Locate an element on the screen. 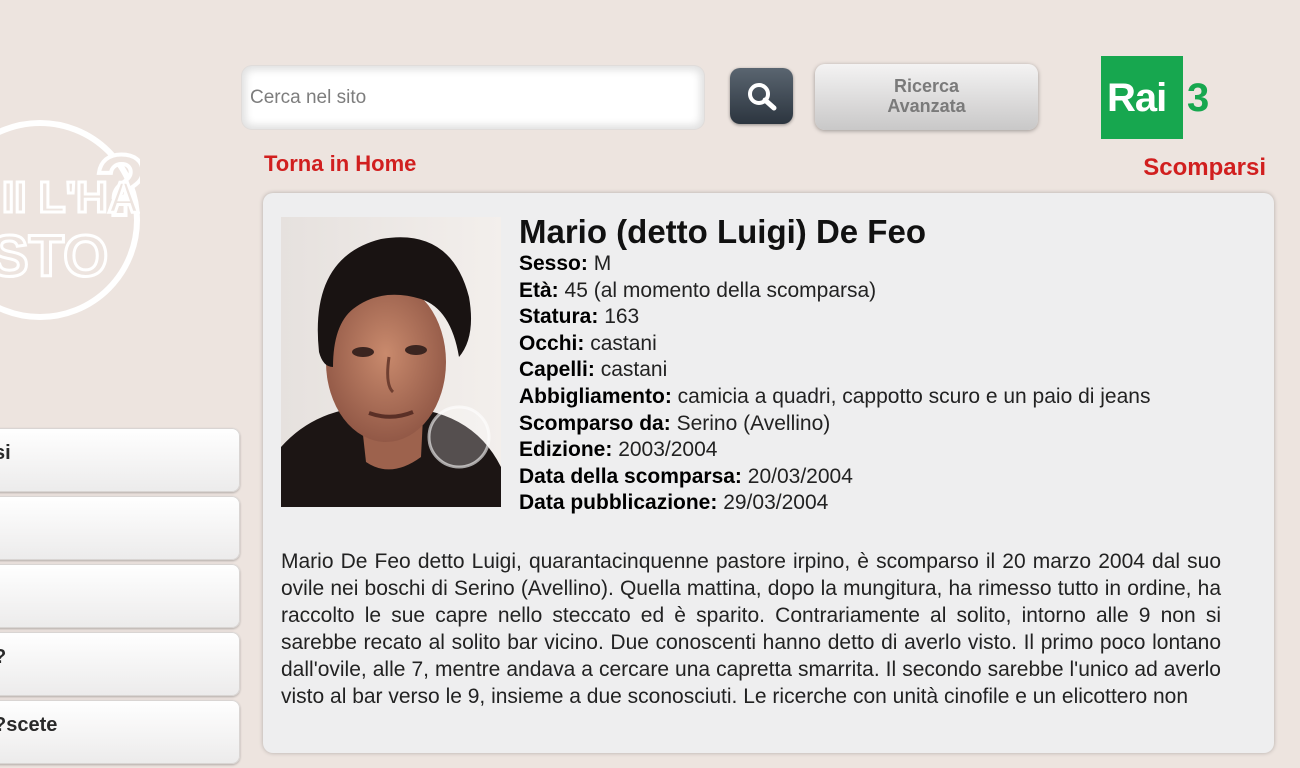 This screenshot has height=768, width=1300. detail-height: Statura: 163 is located at coordinates (870, 317).